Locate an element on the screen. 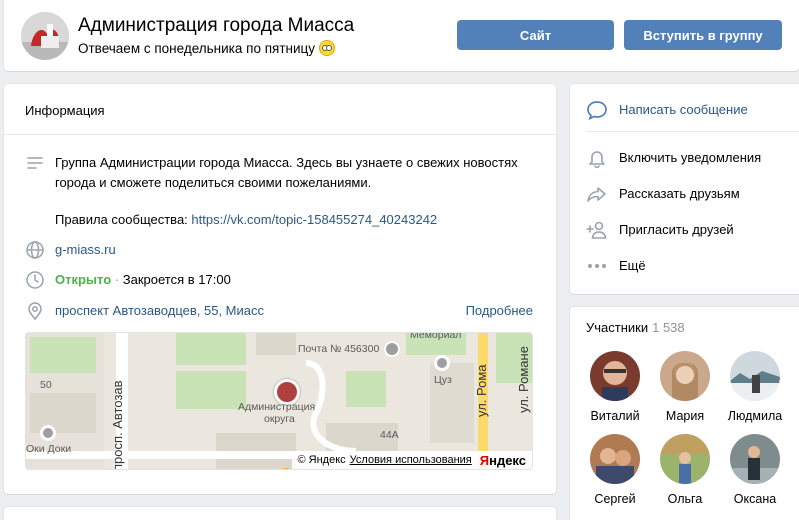  actions-divider is located at coordinates (692, 131).